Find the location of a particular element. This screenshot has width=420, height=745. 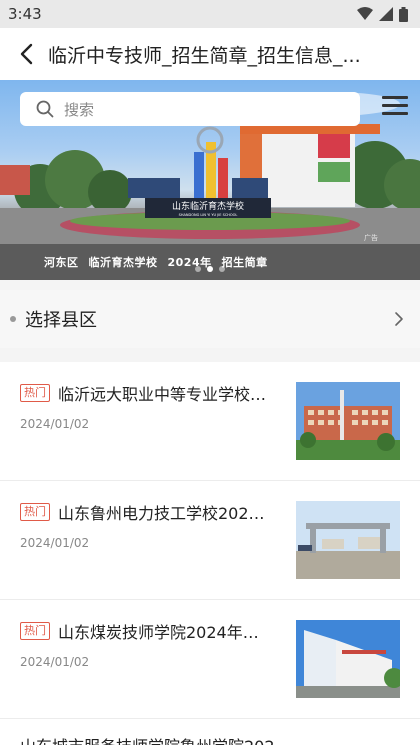

carousel-dot-active is located at coordinates (210, 269).